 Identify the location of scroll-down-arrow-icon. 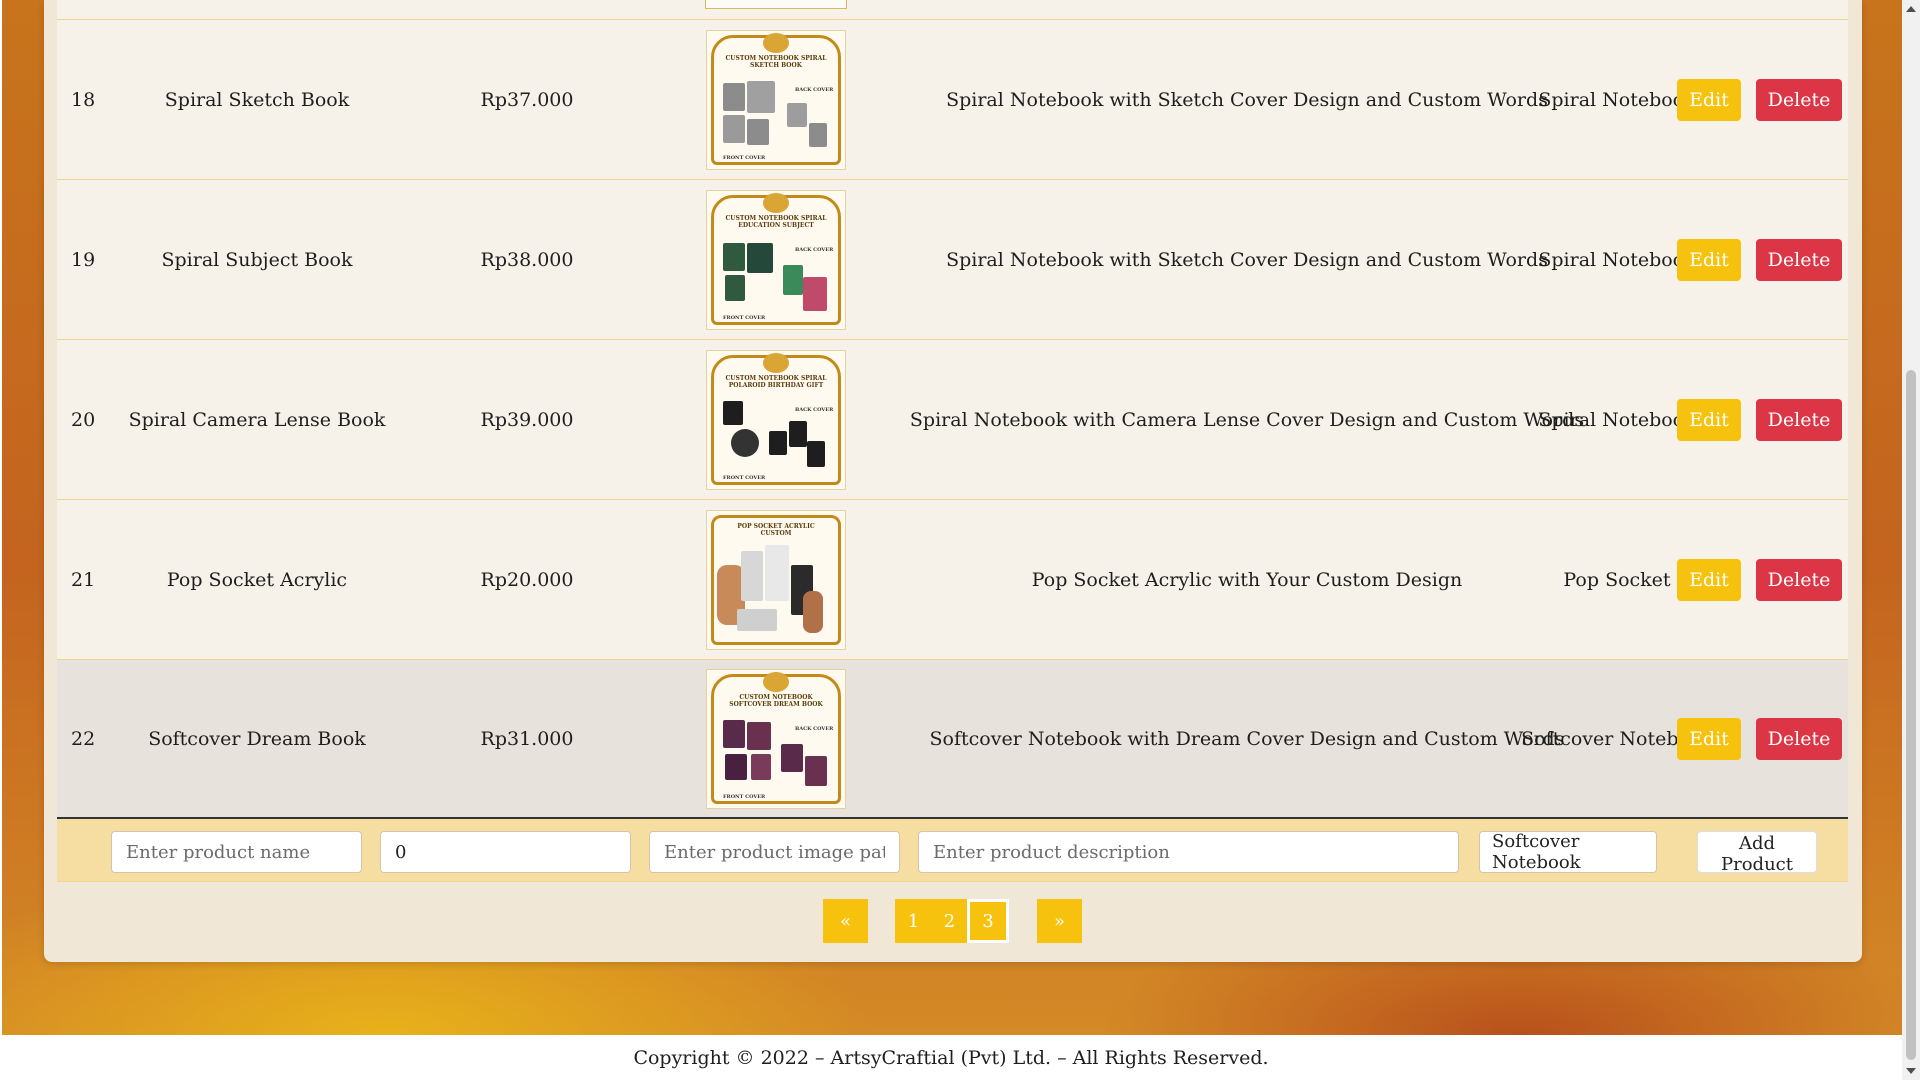
(1911, 1071).